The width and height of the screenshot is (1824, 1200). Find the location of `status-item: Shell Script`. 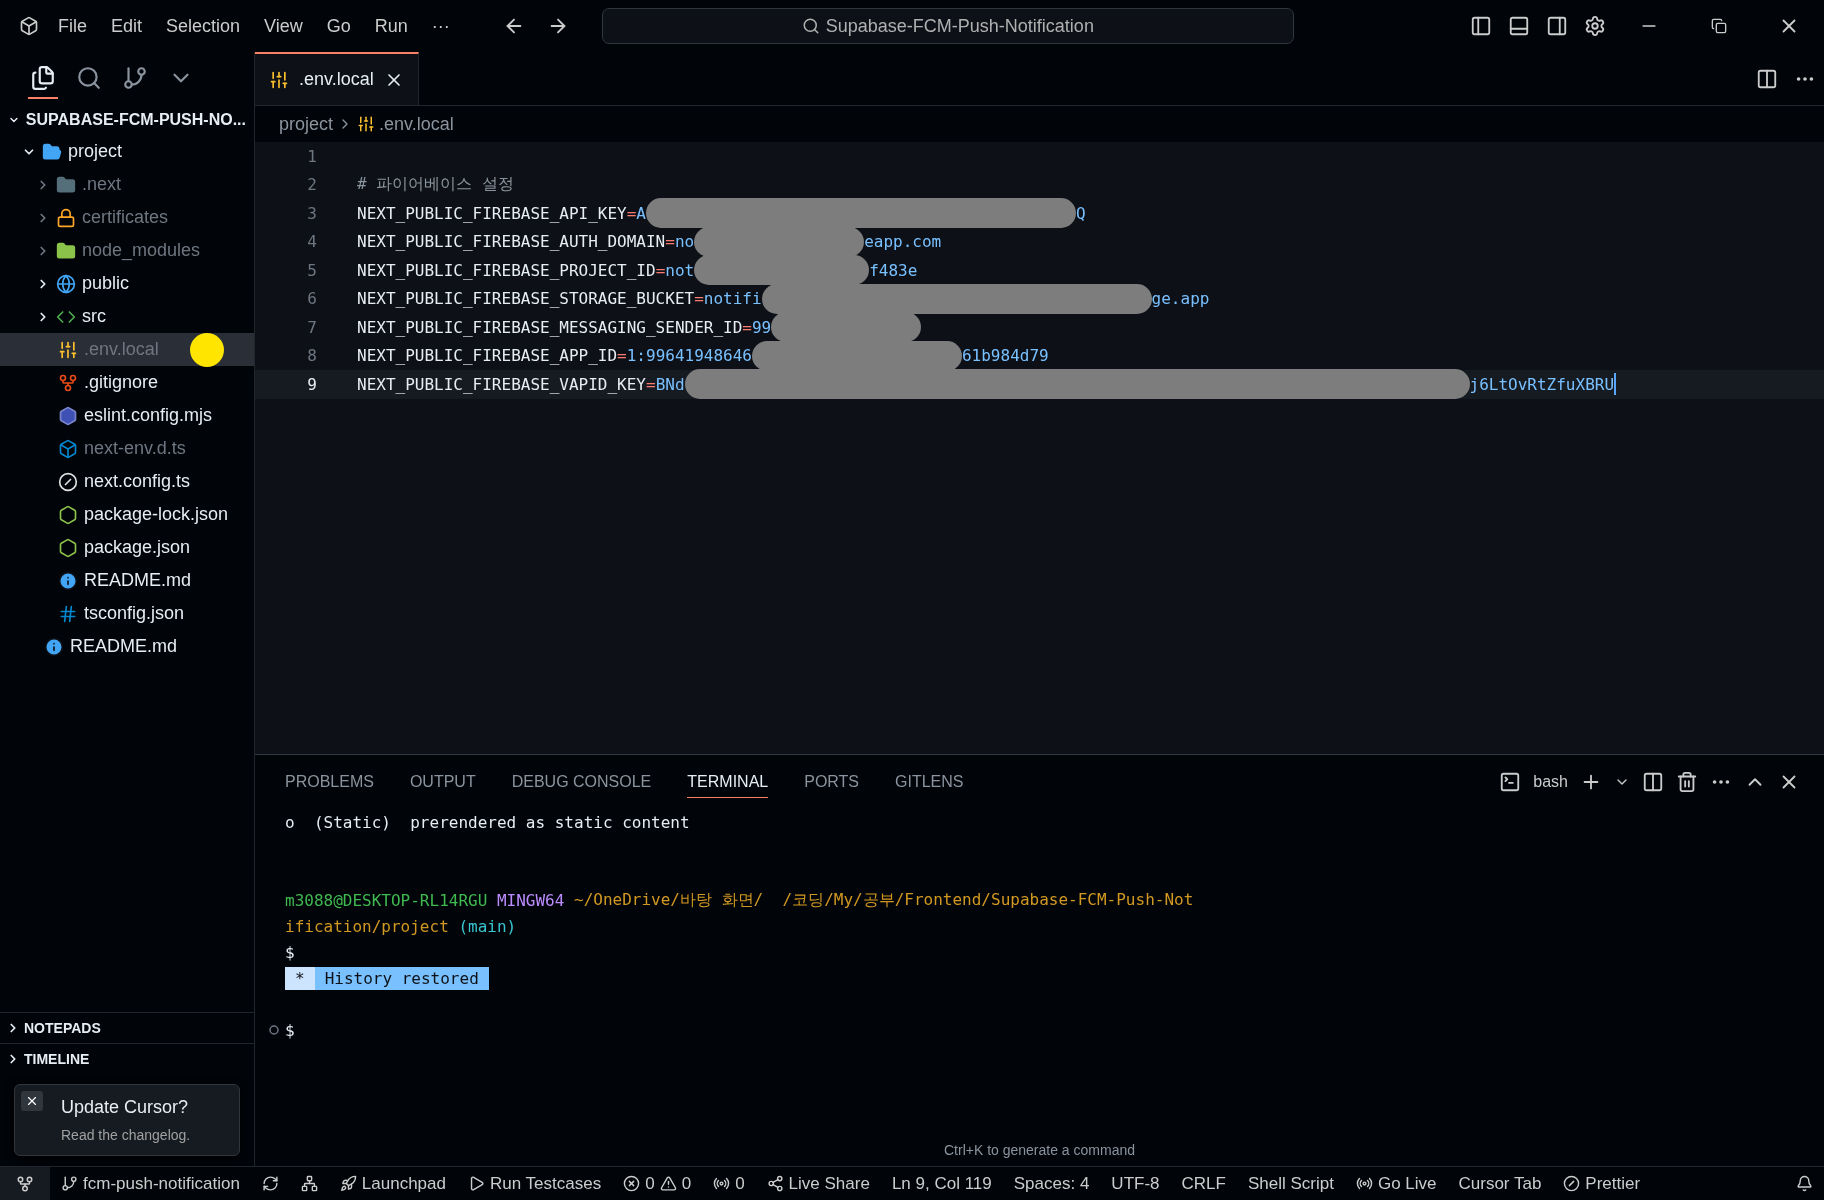

status-item: Shell Script is located at coordinates (1290, 1183).